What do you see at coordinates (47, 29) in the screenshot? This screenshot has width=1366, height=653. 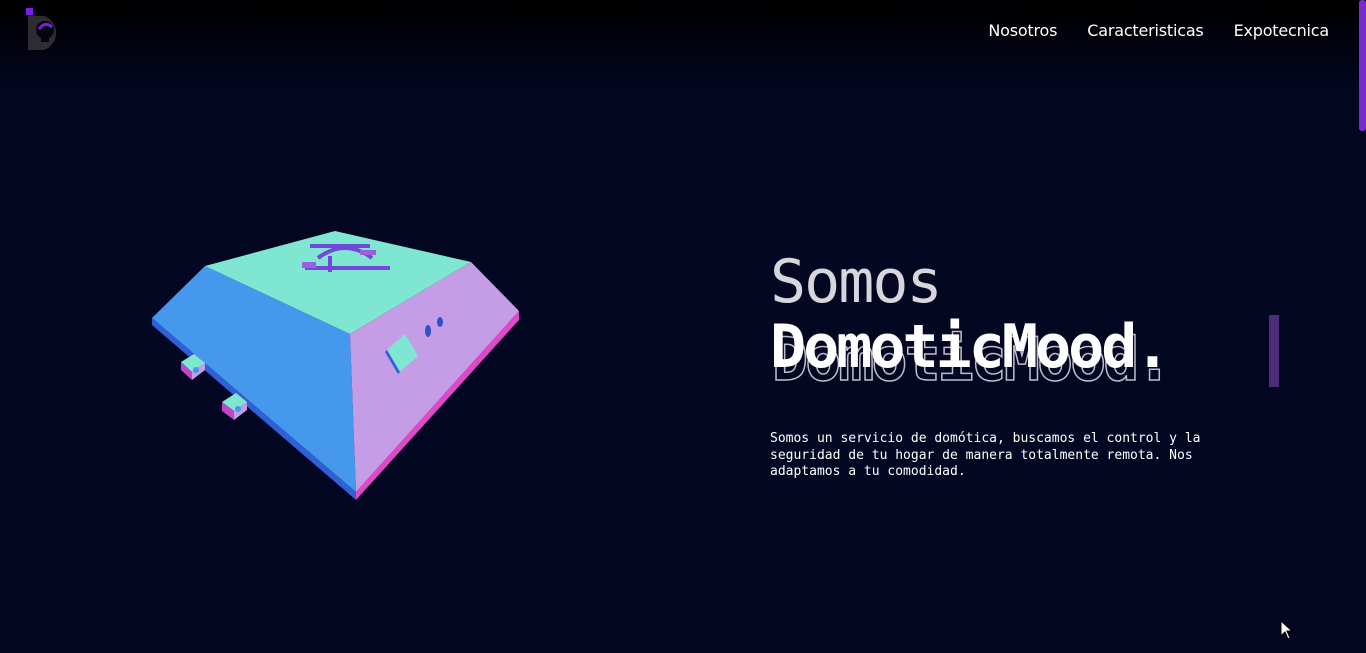 I see `domoticmood-logo-icon` at bounding box center [47, 29].